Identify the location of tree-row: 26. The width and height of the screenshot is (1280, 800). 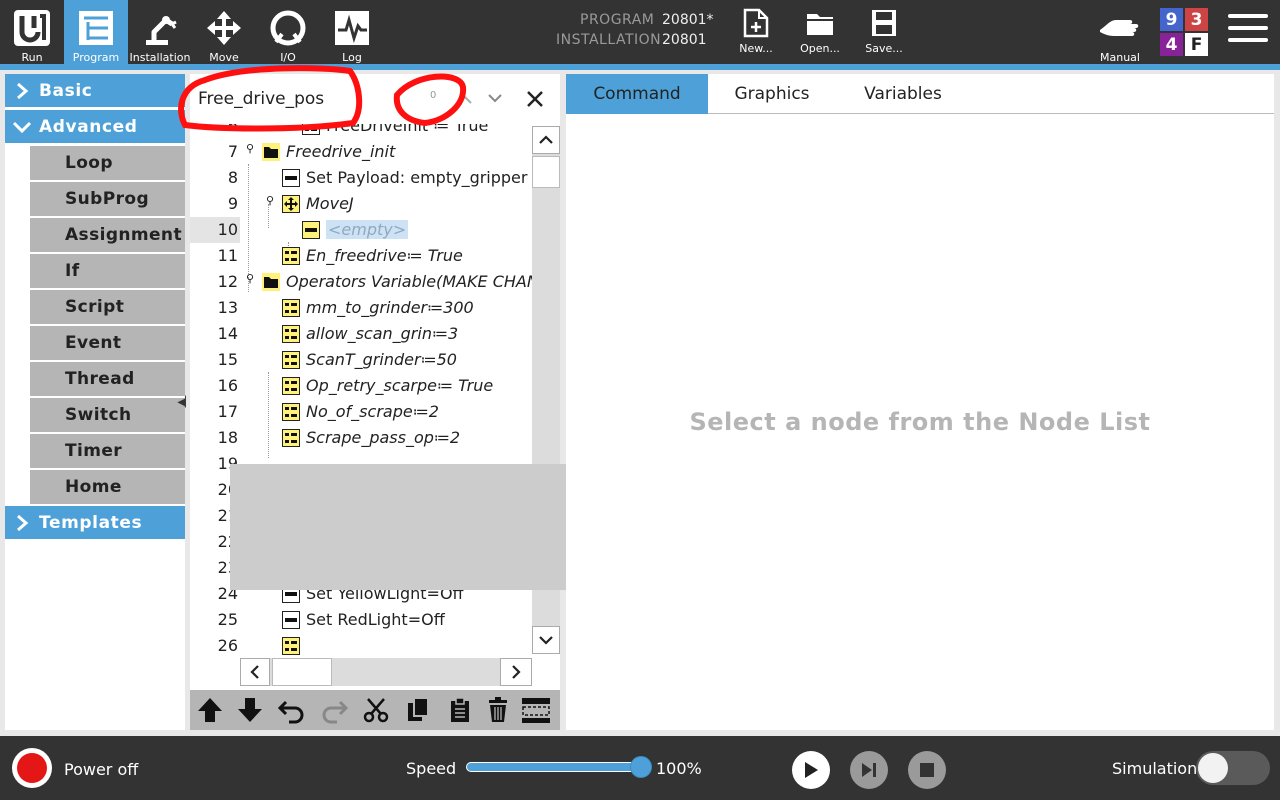
(361, 644).